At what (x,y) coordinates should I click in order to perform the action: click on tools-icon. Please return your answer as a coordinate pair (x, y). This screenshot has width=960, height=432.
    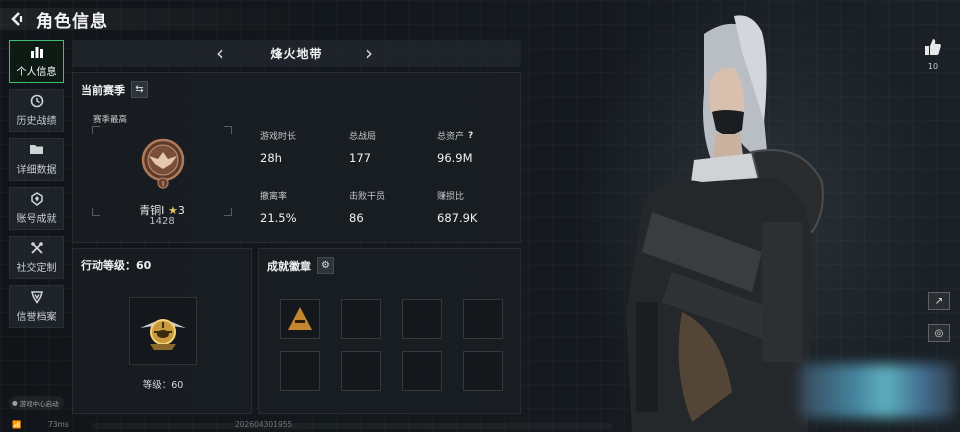
    Looking at the image, I should click on (37, 248).